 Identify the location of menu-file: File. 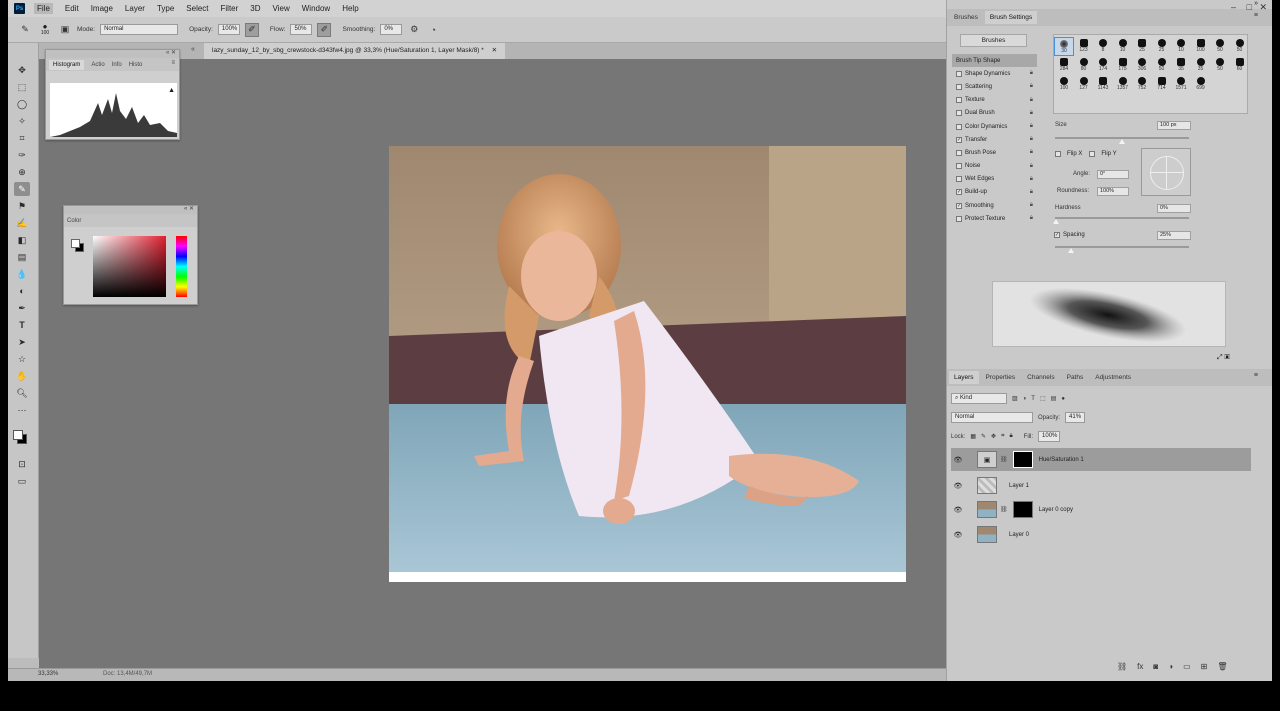
(43, 8).